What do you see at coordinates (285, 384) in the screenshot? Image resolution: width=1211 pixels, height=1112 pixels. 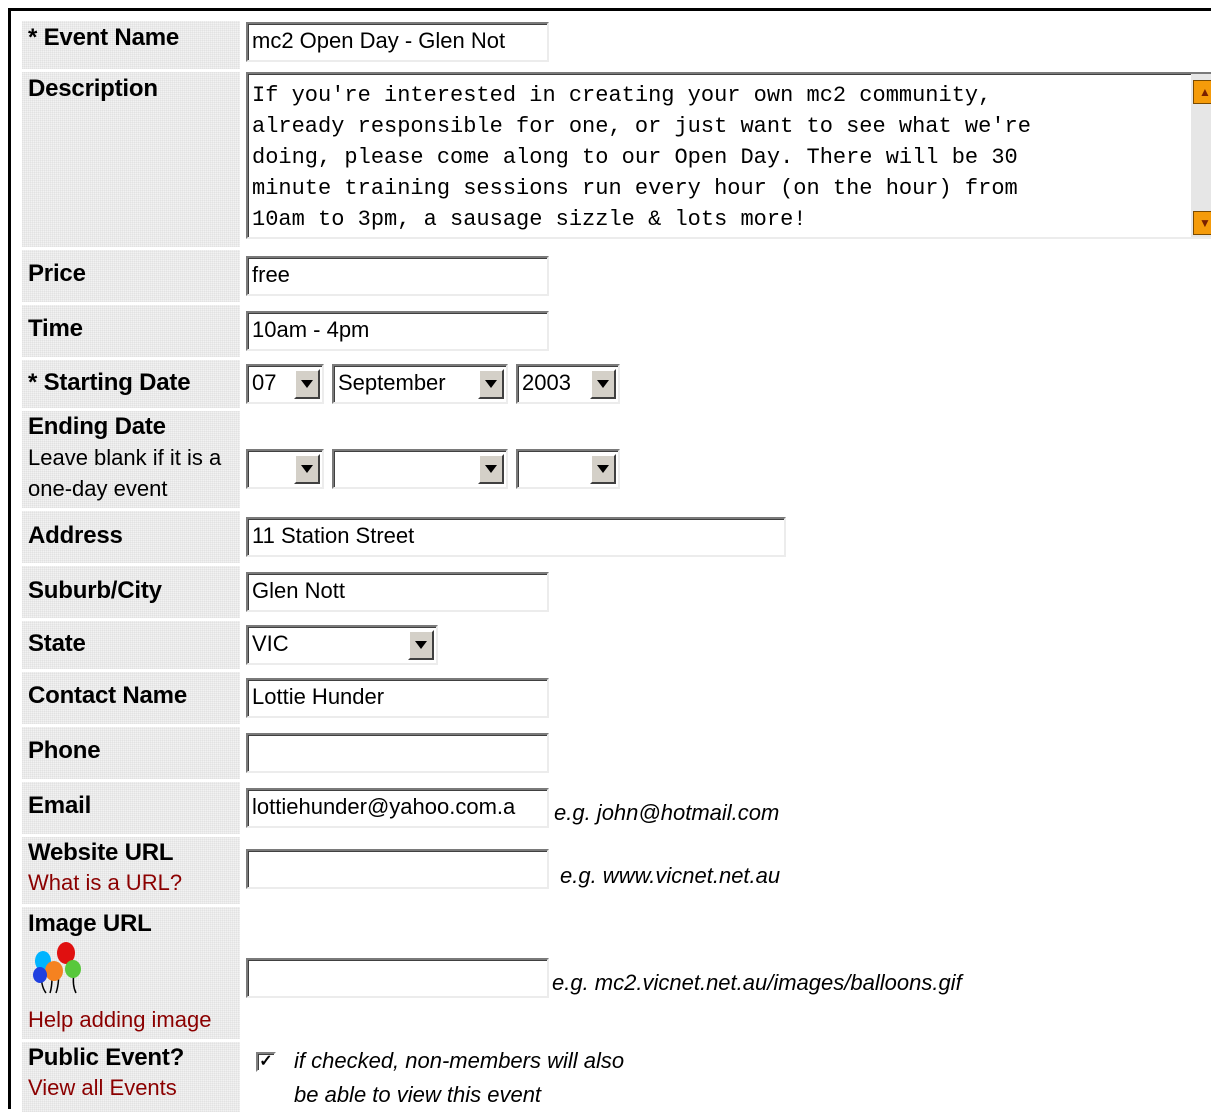 I see `start-day-select: 07` at bounding box center [285, 384].